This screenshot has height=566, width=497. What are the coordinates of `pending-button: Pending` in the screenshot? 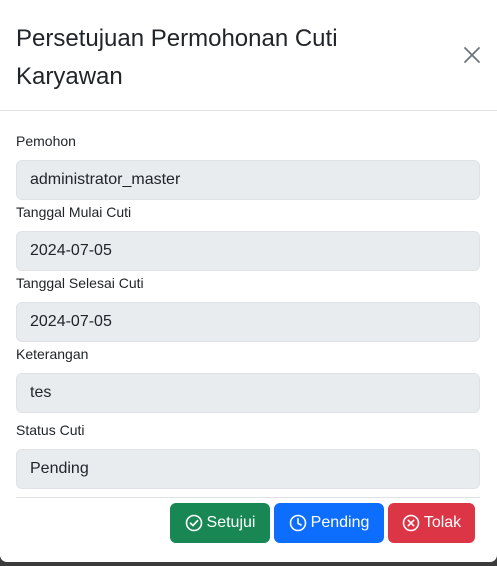 It's located at (329, 523).